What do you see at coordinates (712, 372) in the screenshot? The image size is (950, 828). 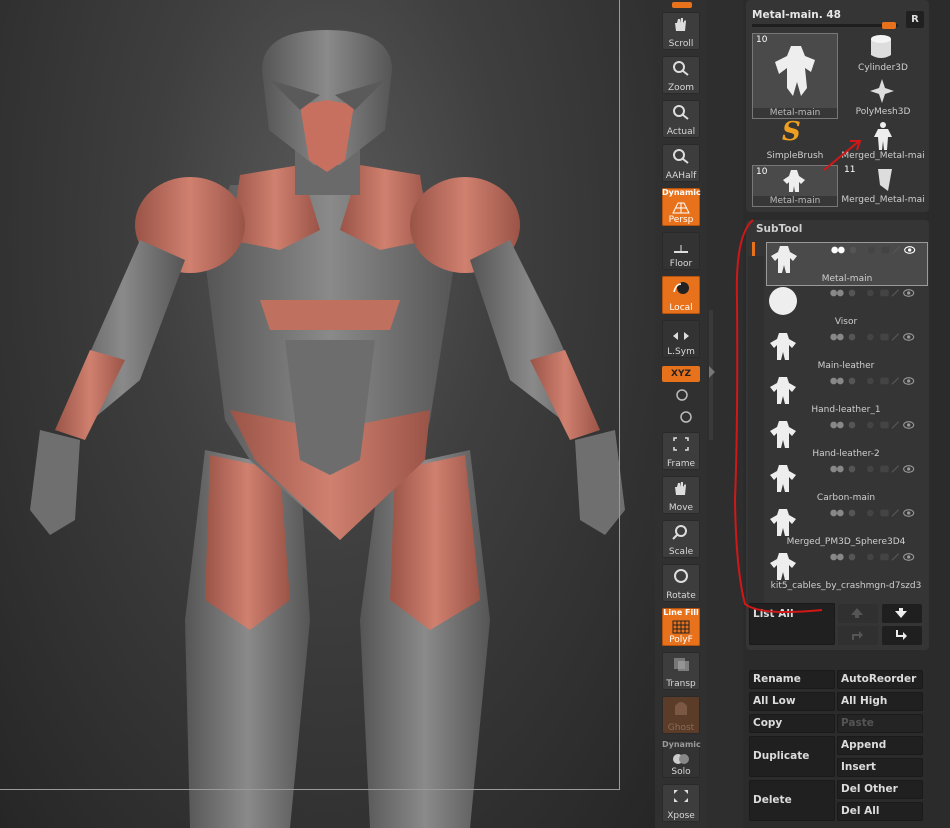 I see `chevron-right-icon` at bounding box center [712, 372].